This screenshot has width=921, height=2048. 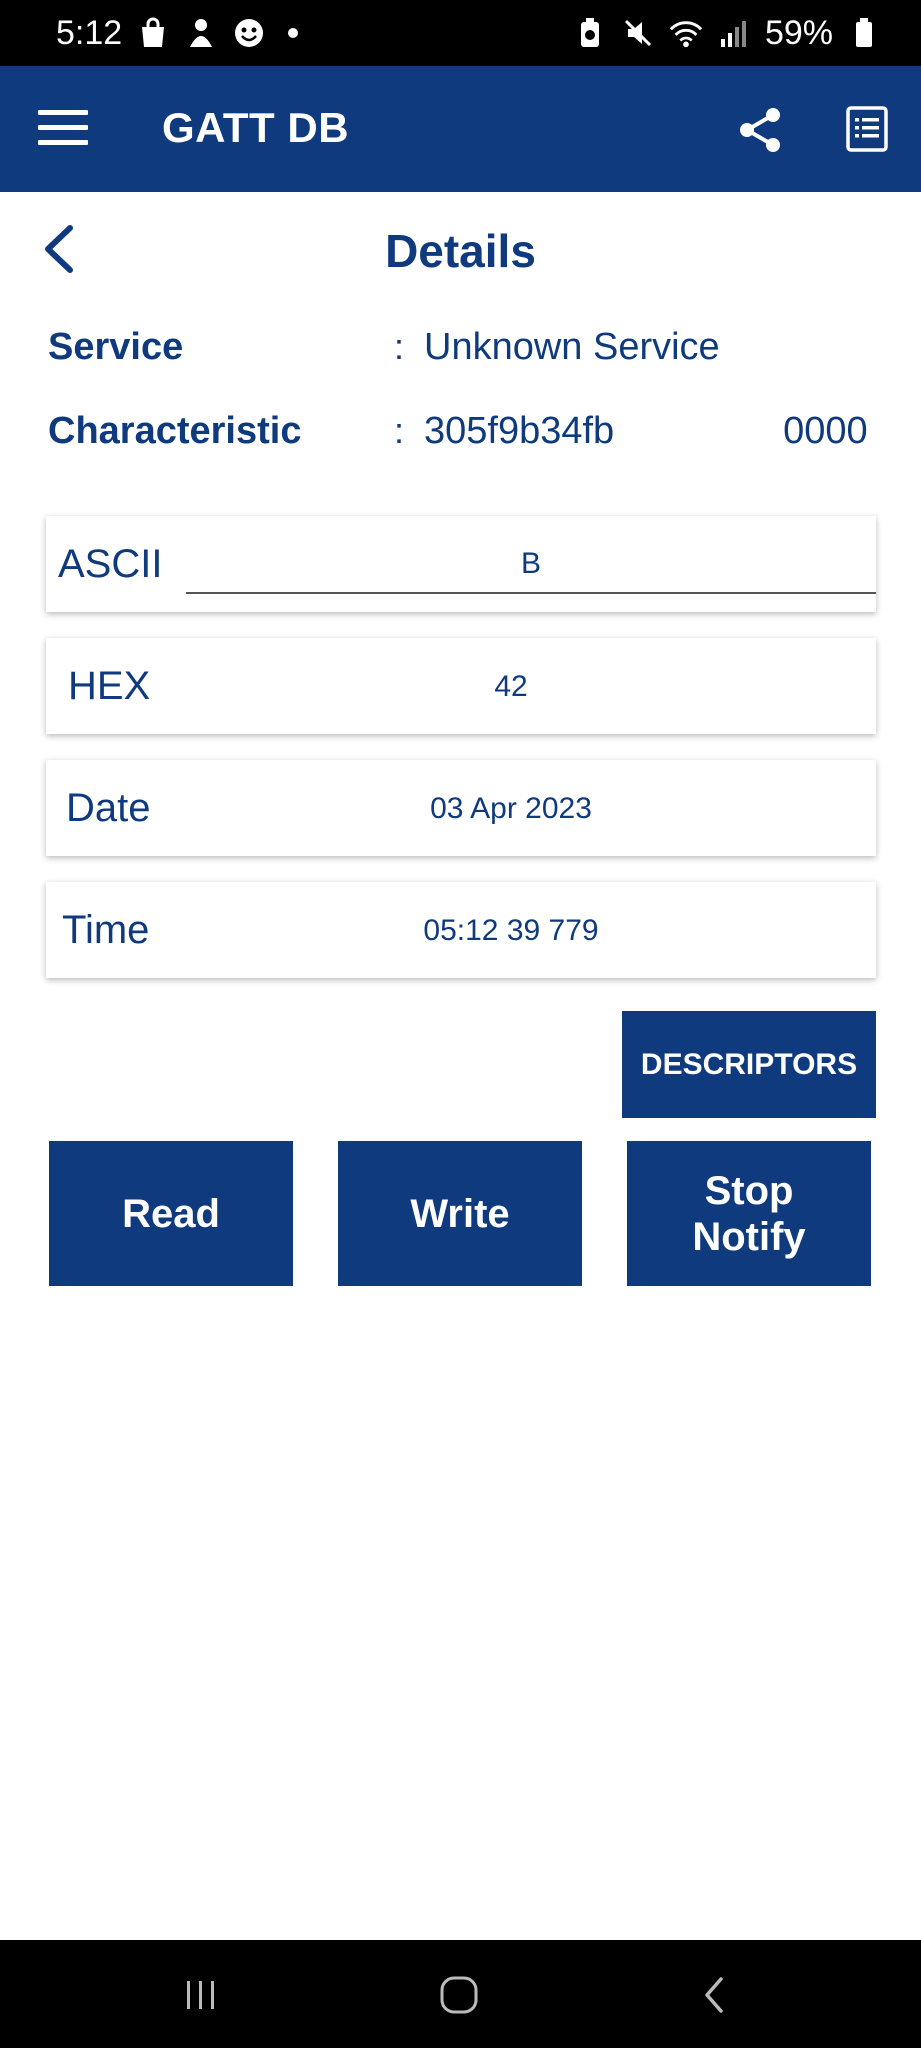 What do you see at coordinates (864, 33) in the screenshot?
I see `battery-icon` at bounding box center [864, 33].